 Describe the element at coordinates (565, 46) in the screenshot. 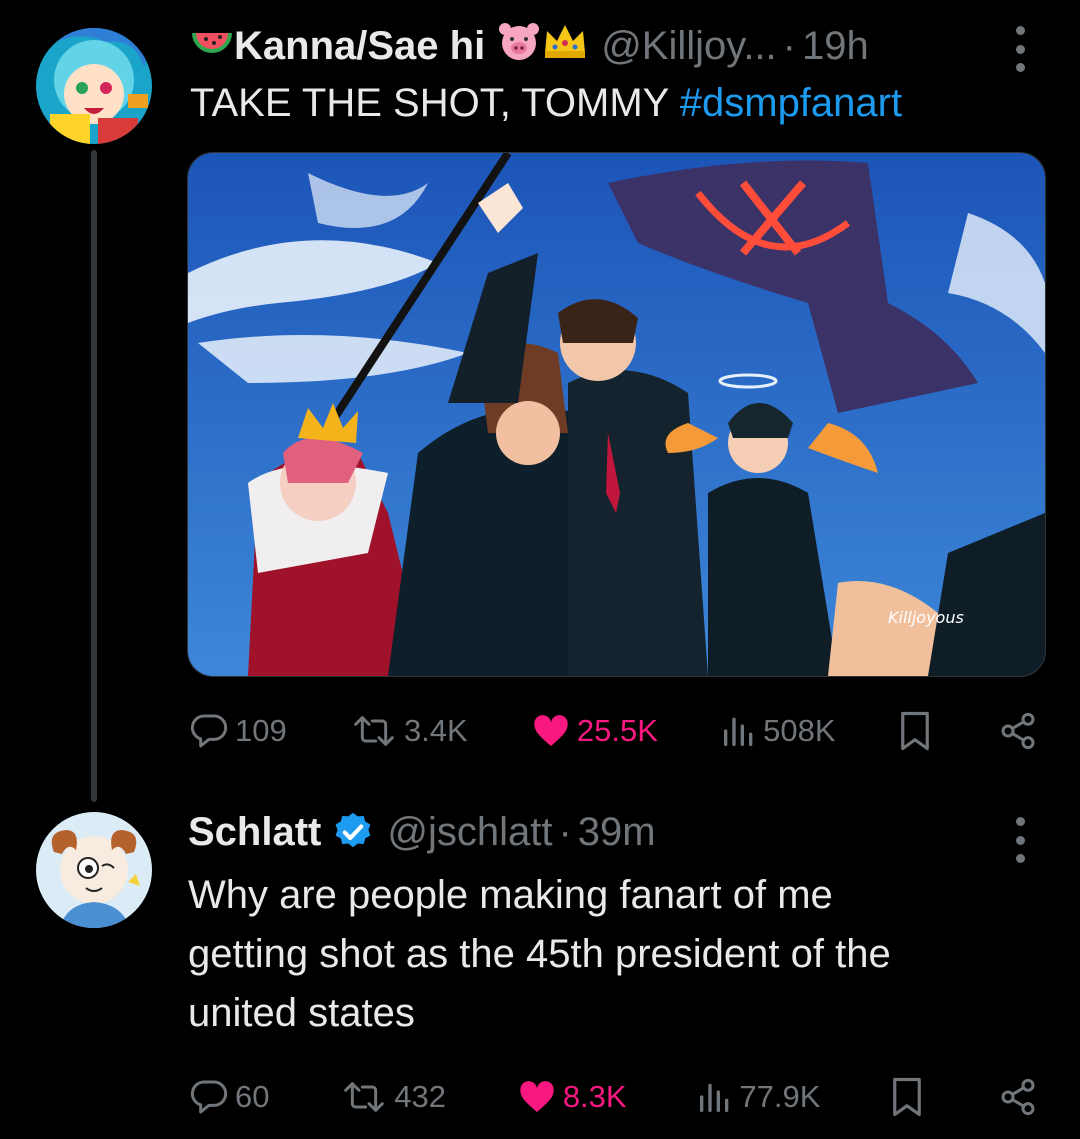

I see `crown-emoji-icon` at that location.